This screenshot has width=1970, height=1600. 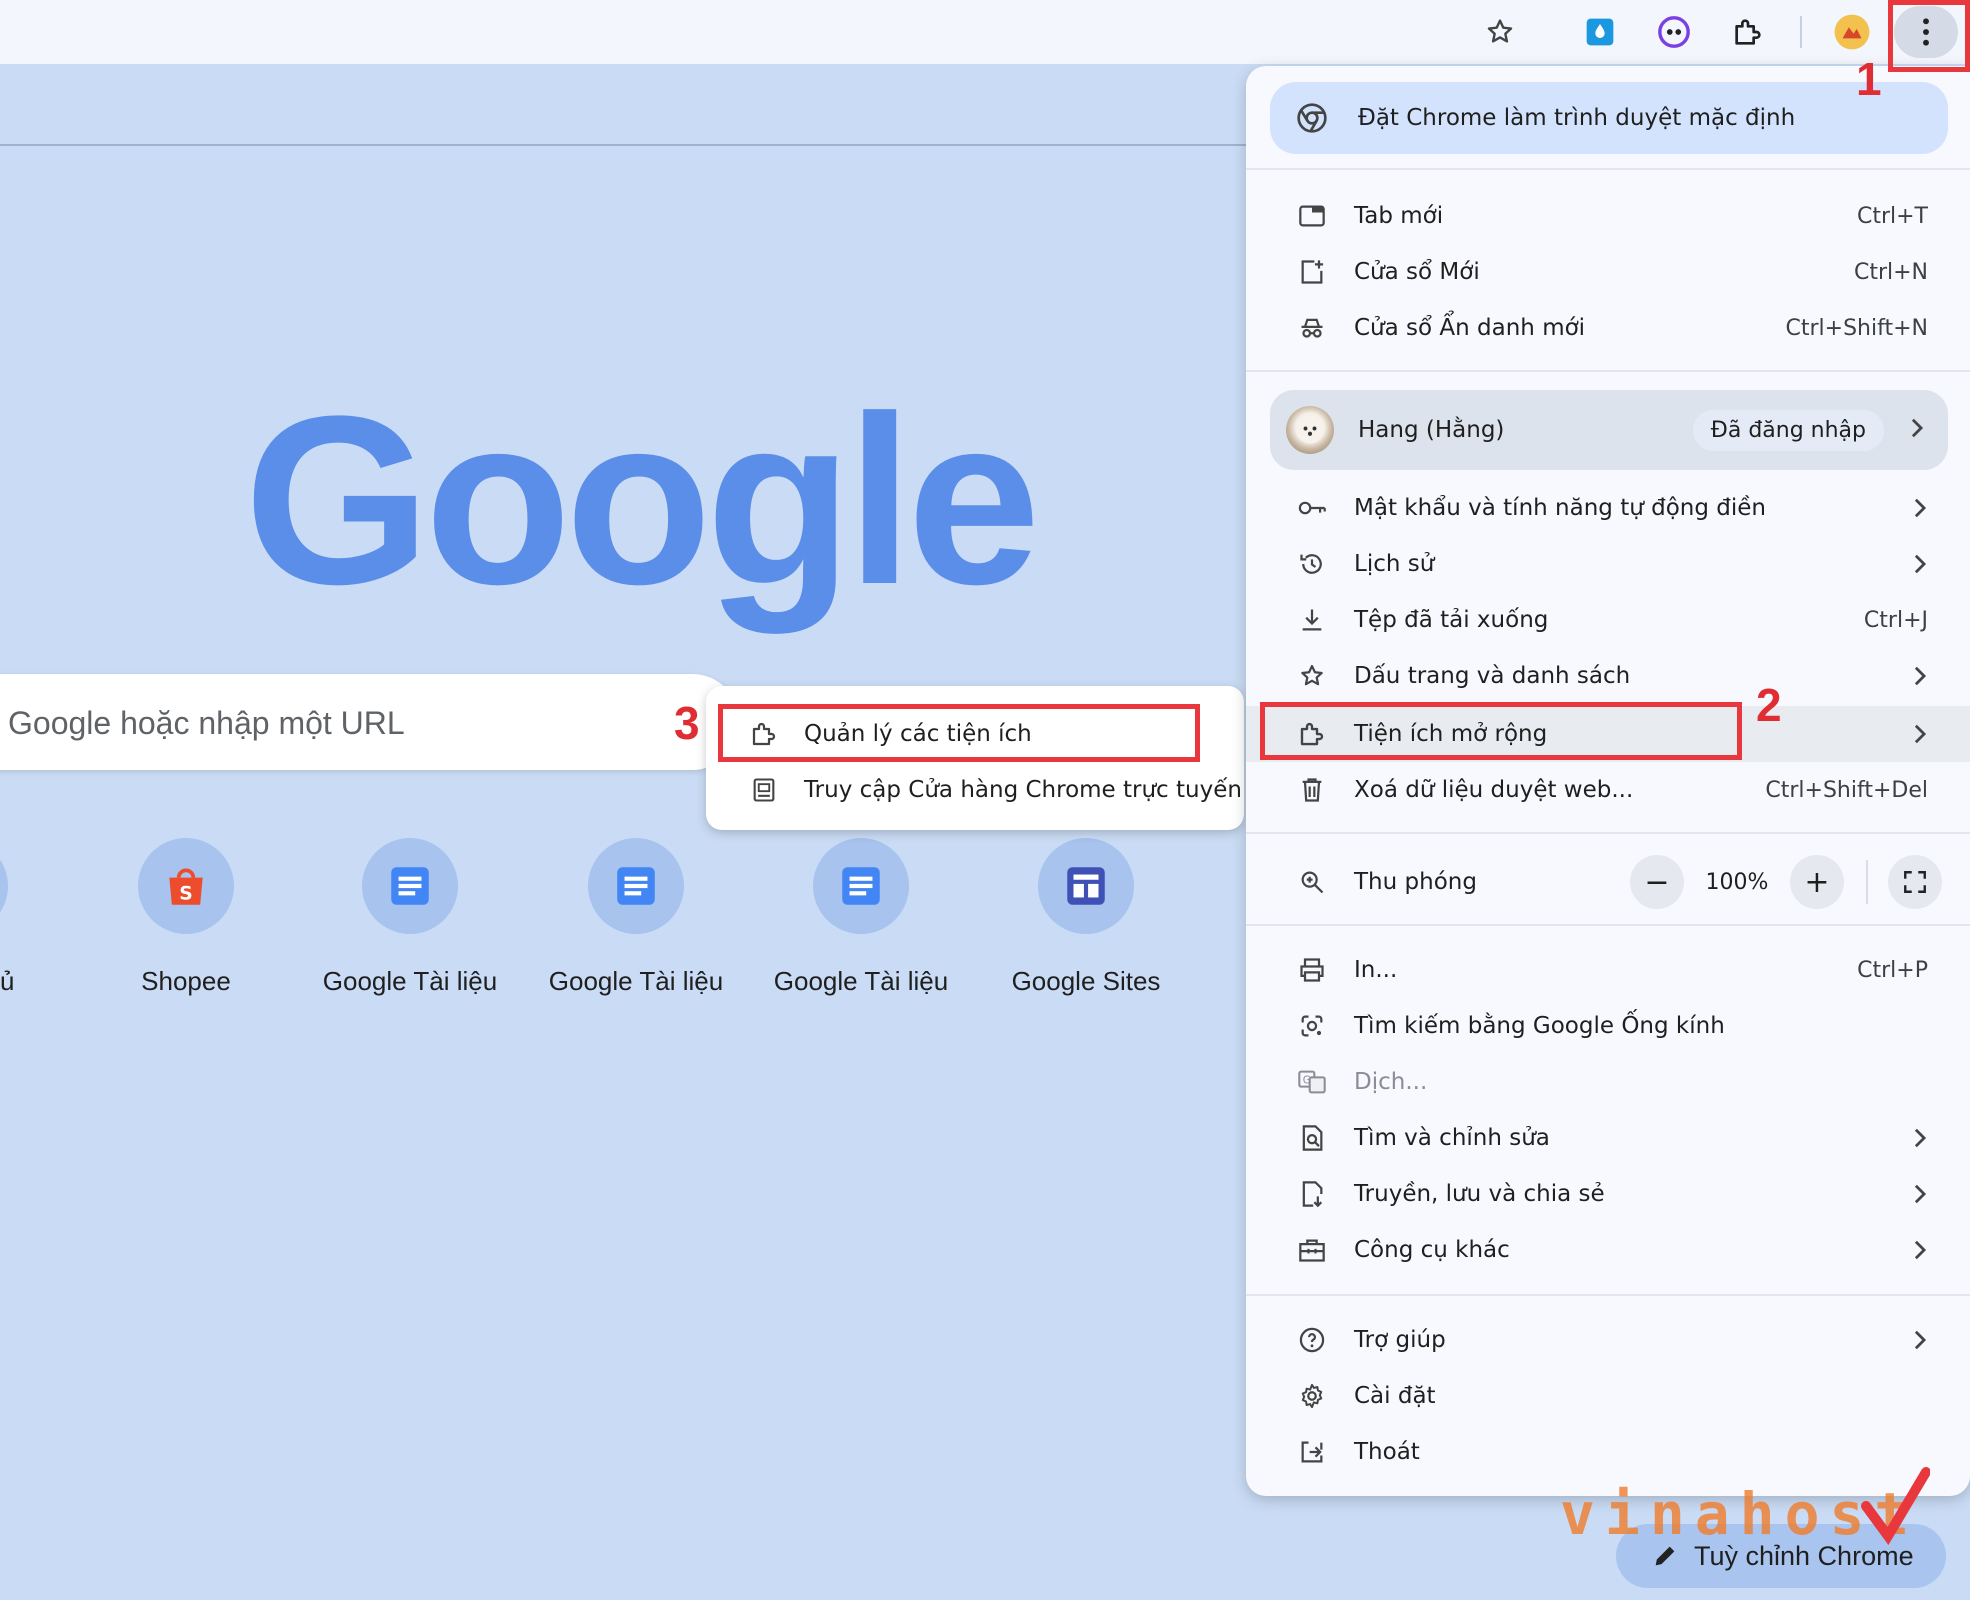 I want to click on browser-toolbar, so click(x=985, y=32).